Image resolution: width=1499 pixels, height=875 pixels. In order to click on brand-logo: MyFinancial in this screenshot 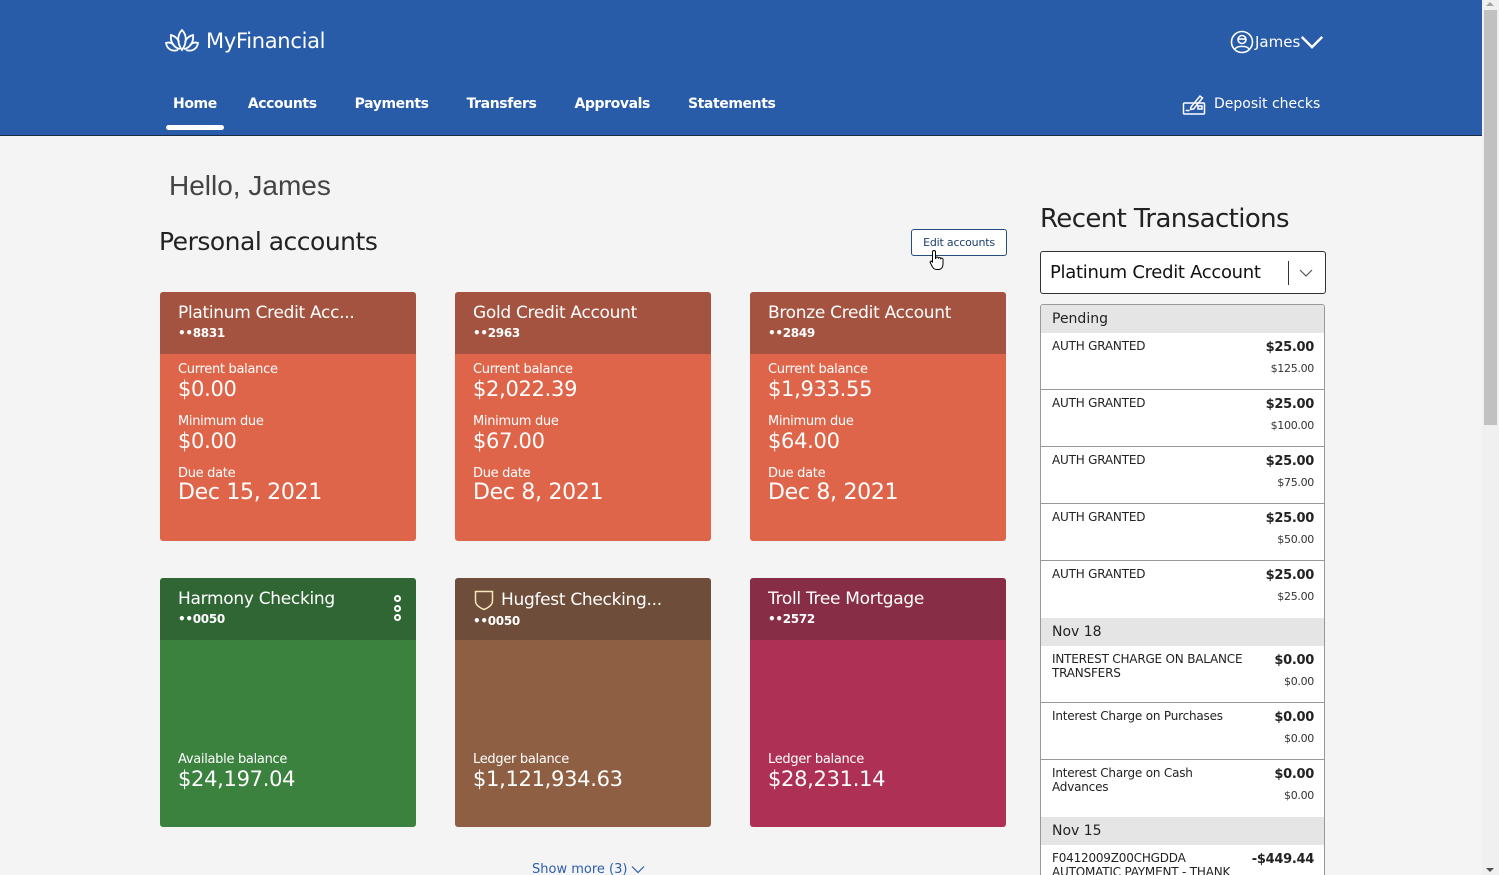, I will do `click(245, 41)`.